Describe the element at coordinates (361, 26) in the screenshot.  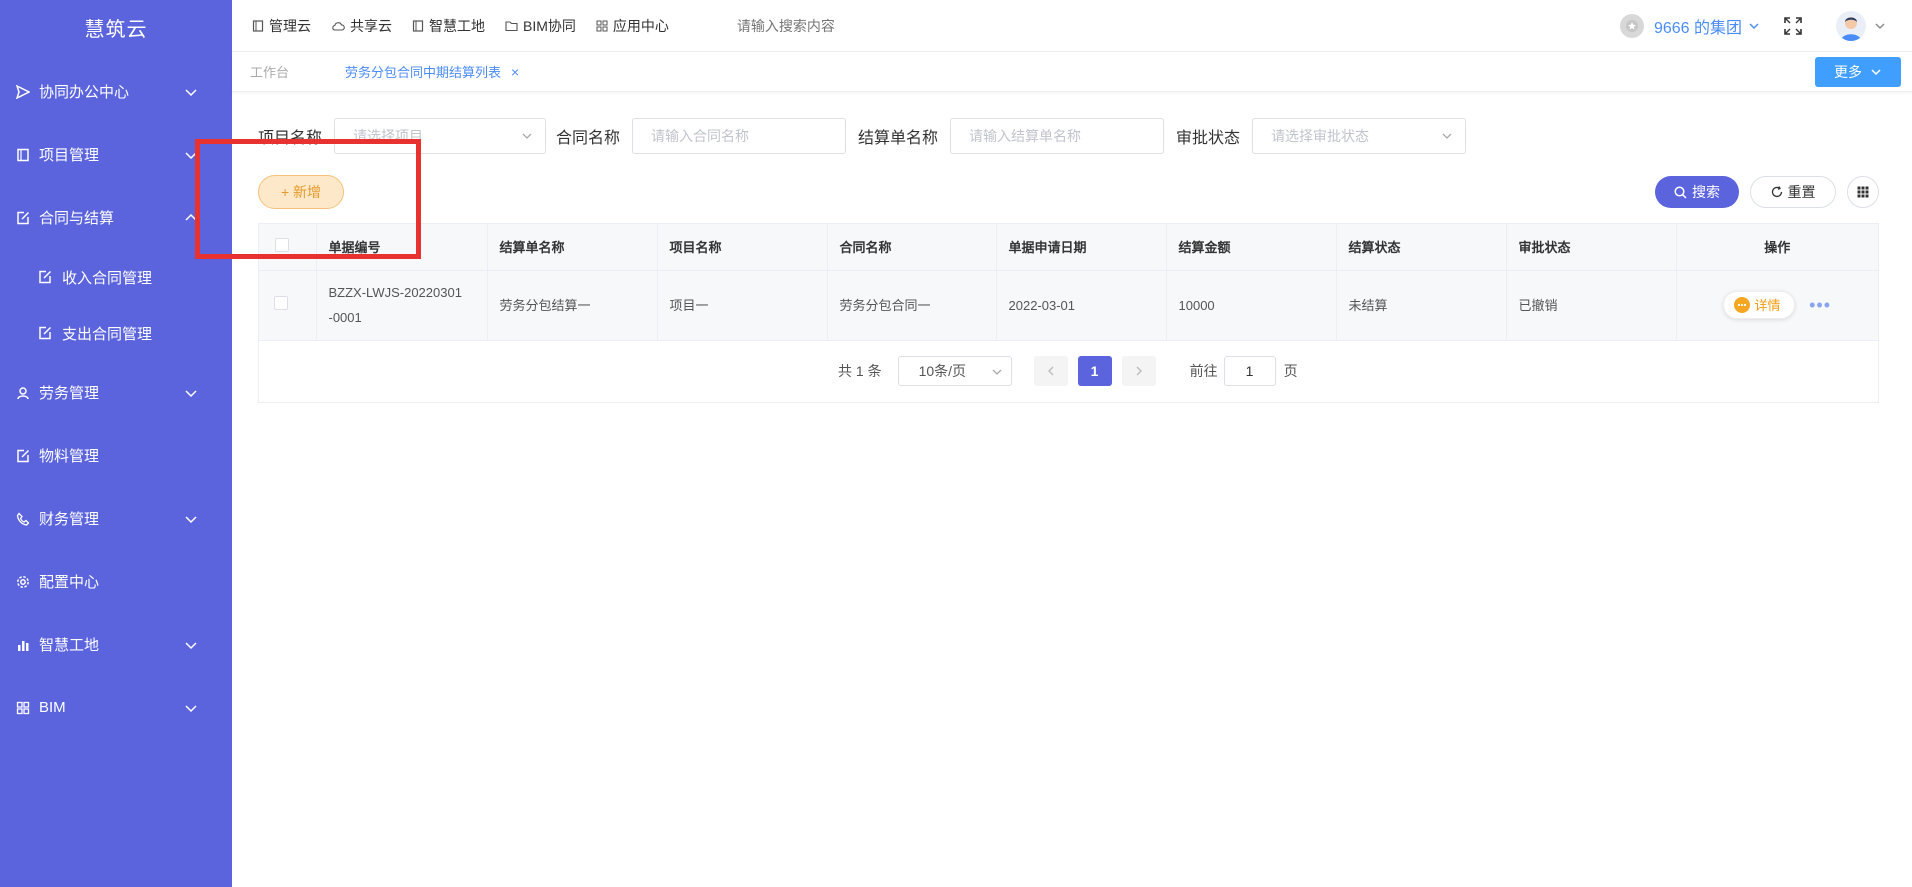
I see `topnav-shared-cloud: 共享云` at that location.